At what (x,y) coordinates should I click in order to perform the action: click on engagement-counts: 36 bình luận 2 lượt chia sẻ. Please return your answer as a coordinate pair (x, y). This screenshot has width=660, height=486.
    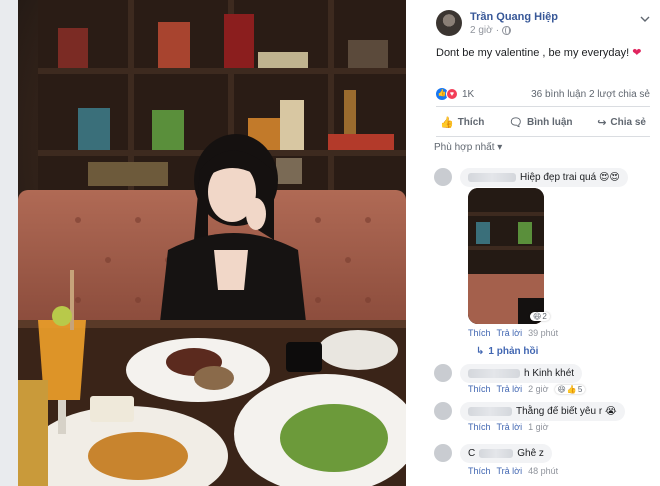
    Looking at the image, I should click on (590, 94).